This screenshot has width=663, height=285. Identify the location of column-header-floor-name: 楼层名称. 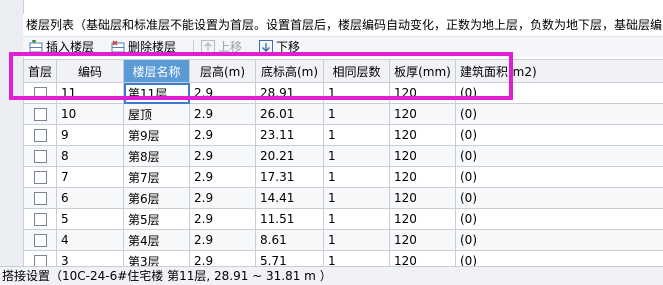
(157, 71).